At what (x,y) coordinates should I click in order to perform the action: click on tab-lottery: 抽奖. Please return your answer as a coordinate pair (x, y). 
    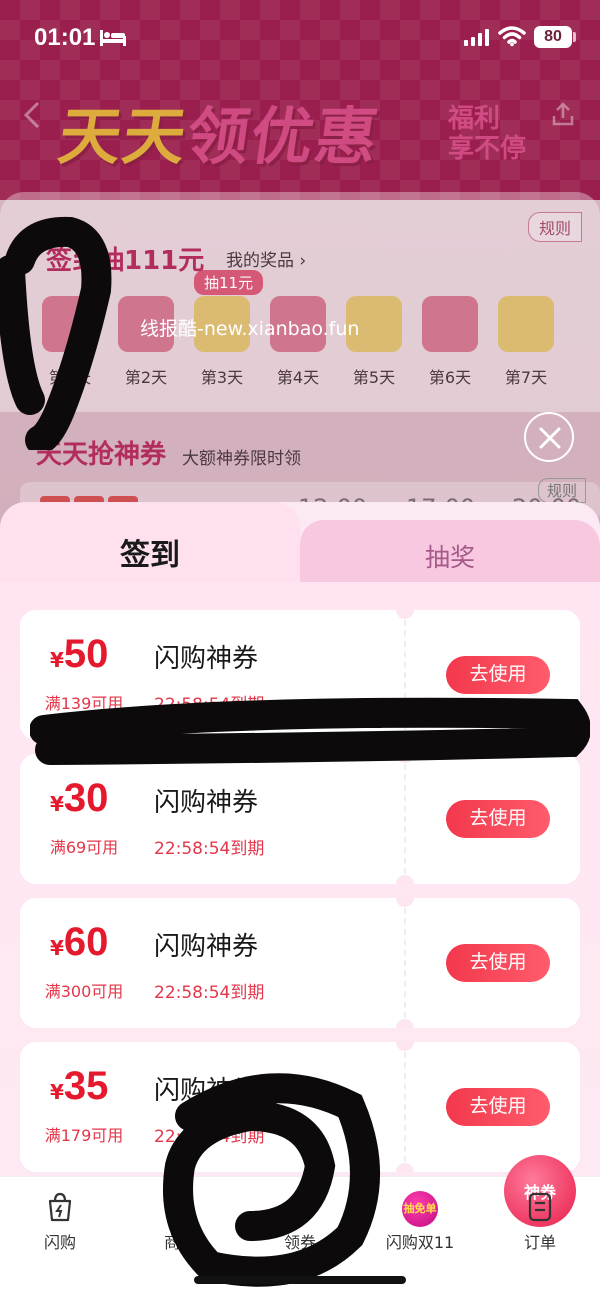
    Looking at the image, I should click on (450, 556).